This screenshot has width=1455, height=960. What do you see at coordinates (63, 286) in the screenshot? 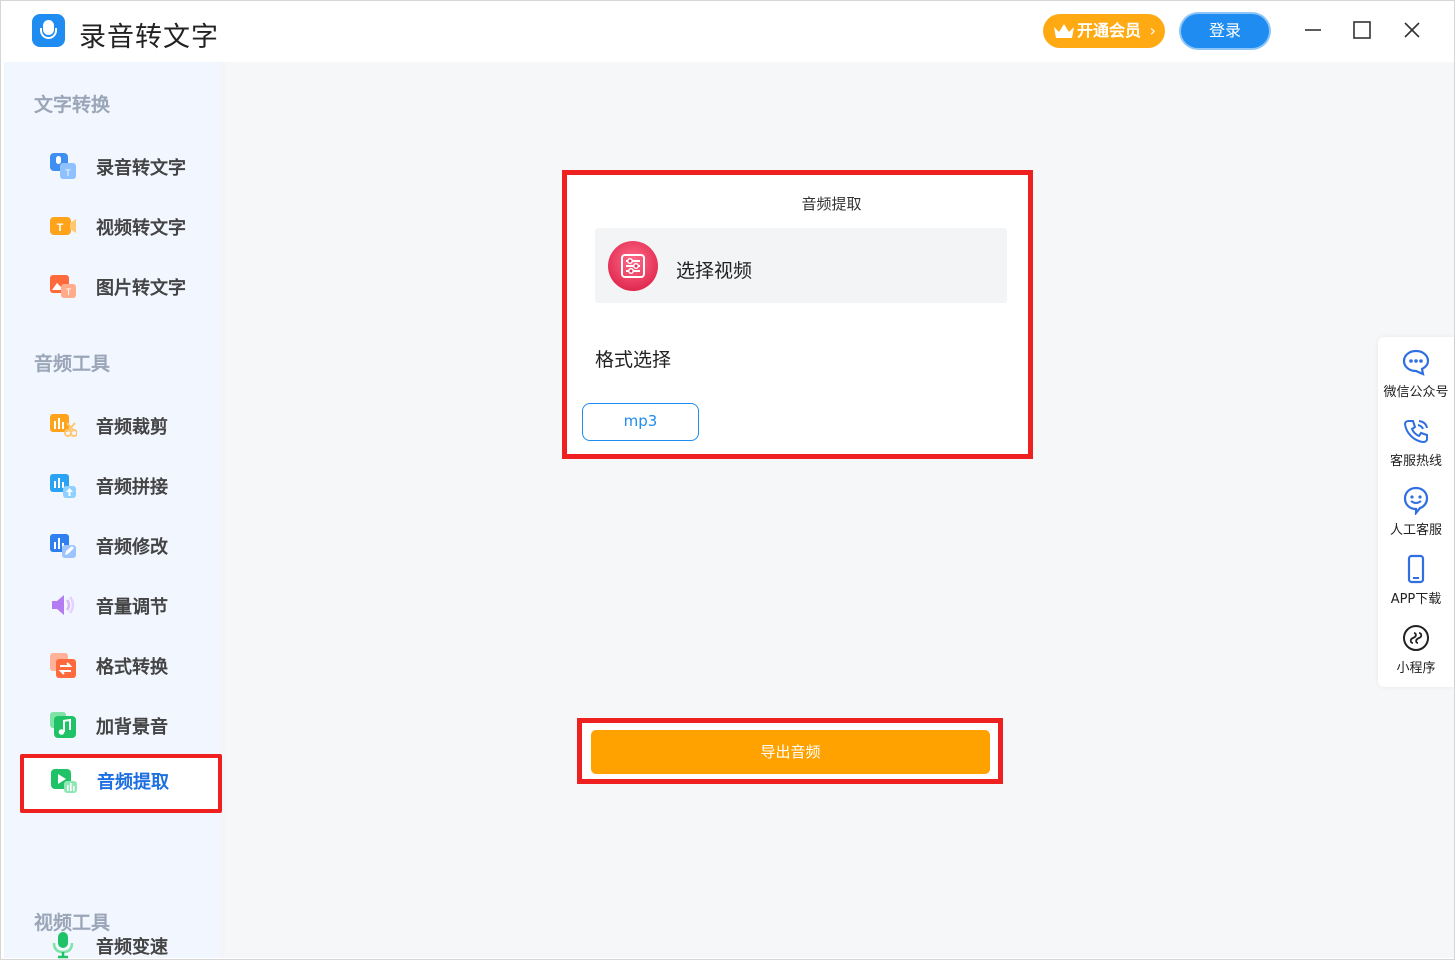
I see `image-to-text-icon: T` at bounding box center [63, 286].